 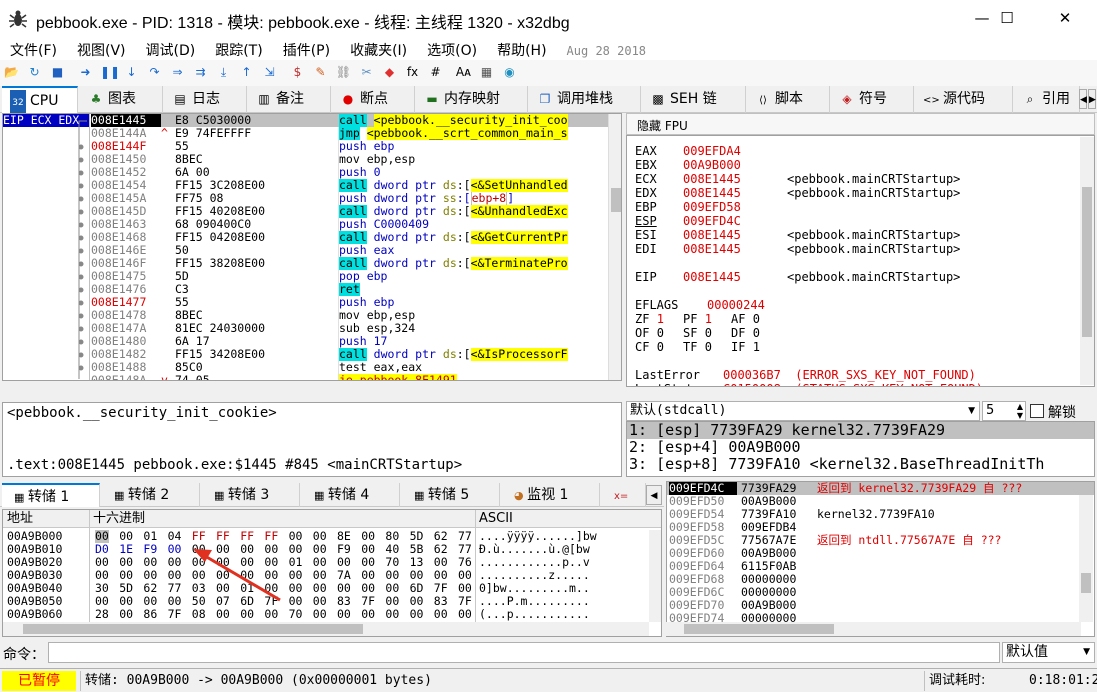 I want to click on register-value: 009EFD4C, so click(x=735, y=221).